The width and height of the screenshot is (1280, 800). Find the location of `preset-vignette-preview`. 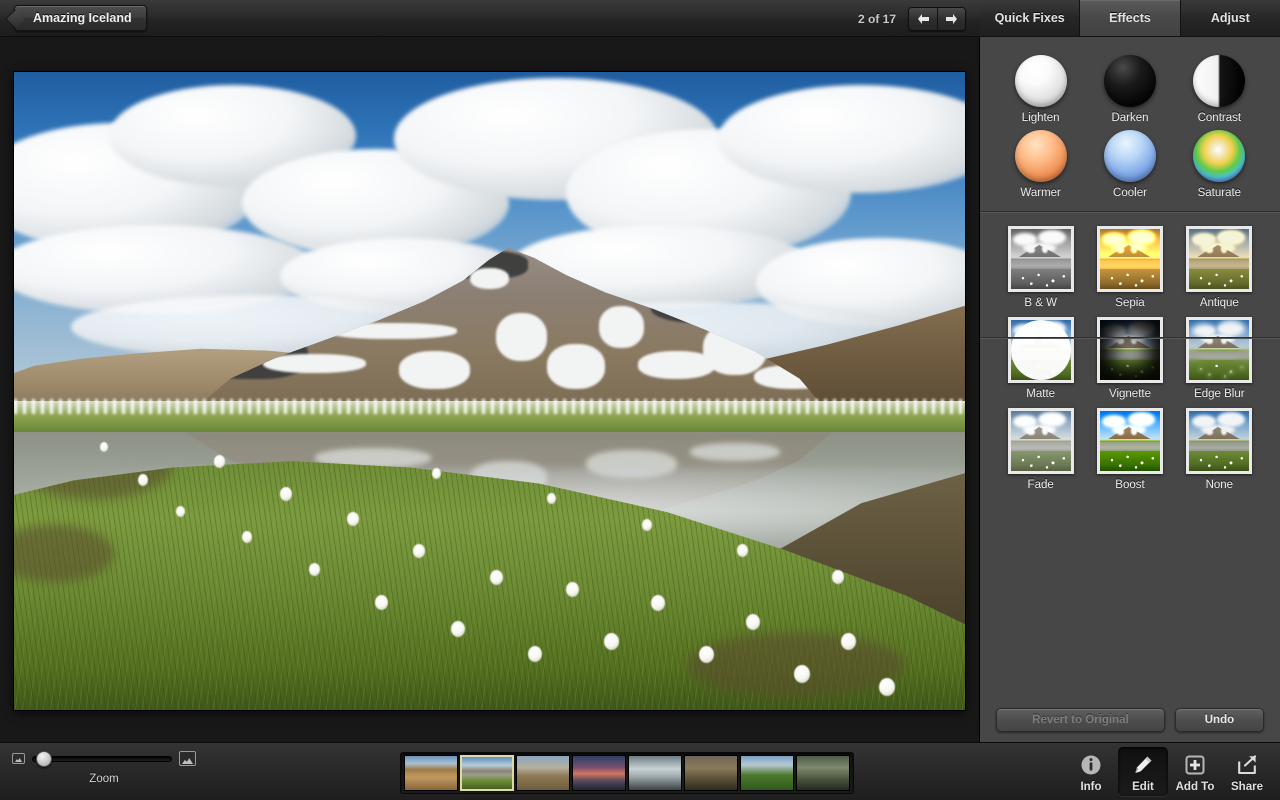

preset-vignette-preview is located at coordinates (1129, 350).